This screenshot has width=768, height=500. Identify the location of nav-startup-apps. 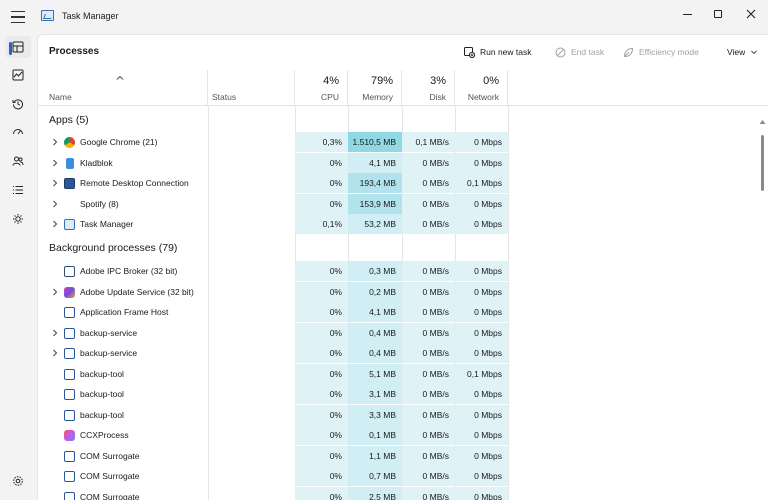
(18, 132).